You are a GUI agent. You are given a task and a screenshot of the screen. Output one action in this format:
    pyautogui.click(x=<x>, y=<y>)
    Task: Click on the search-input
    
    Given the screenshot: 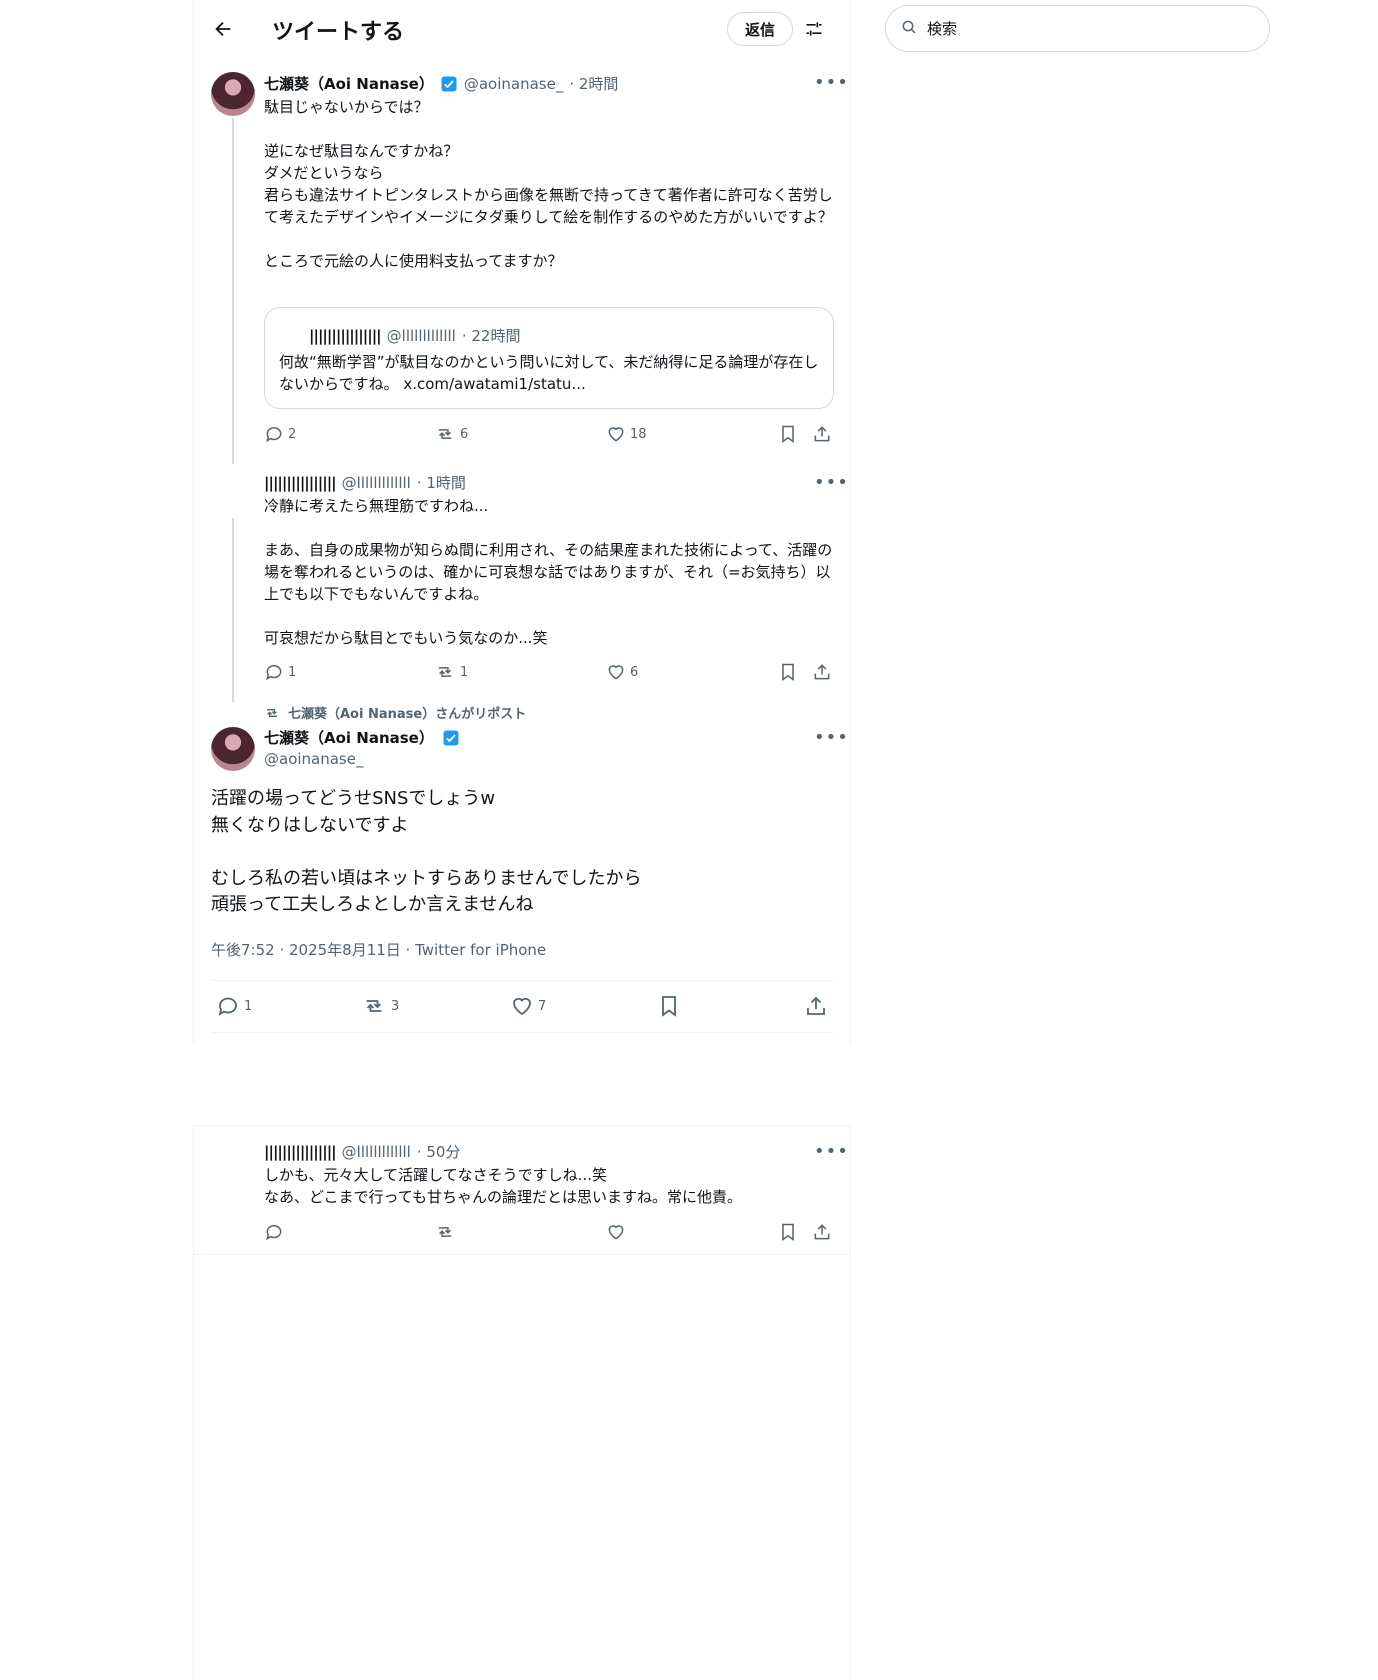 What is the action you would take?
    pyautogui.click(x=1077, y=28)
    